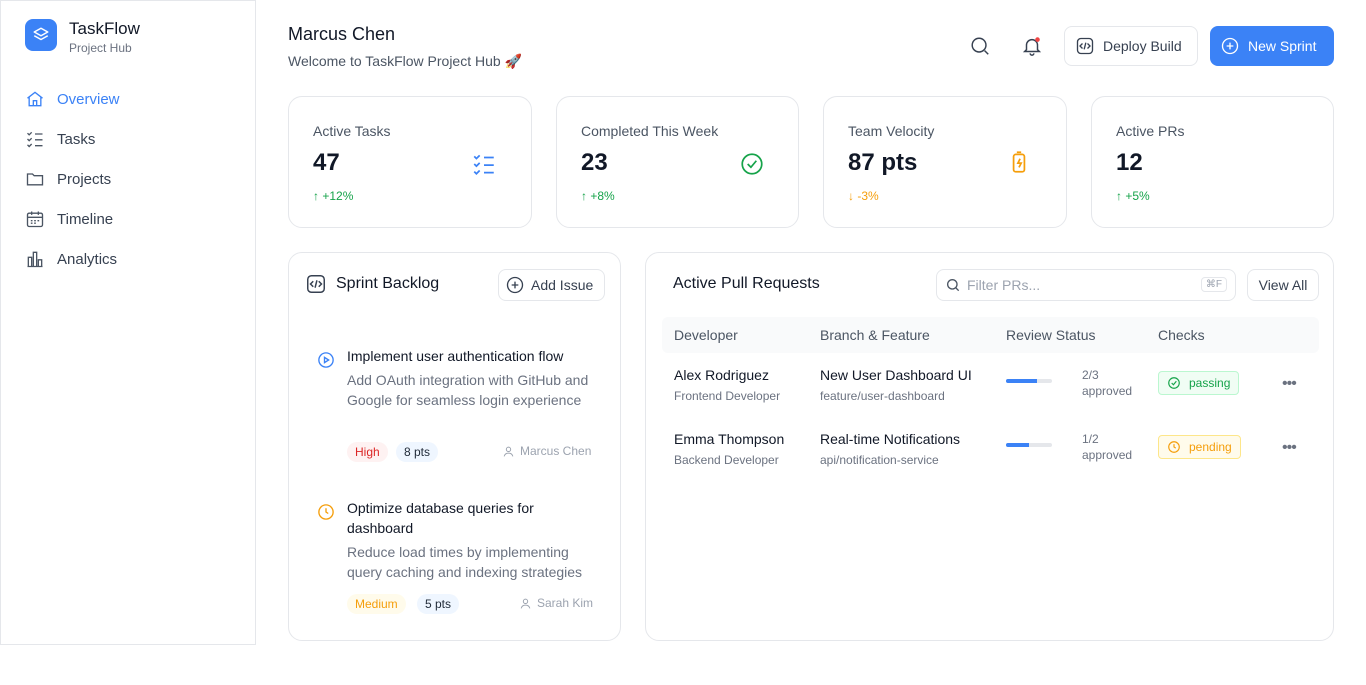 This screenshot has height=685, width=1366. I want to click on review-count: 1/2, so click(1090, 439).